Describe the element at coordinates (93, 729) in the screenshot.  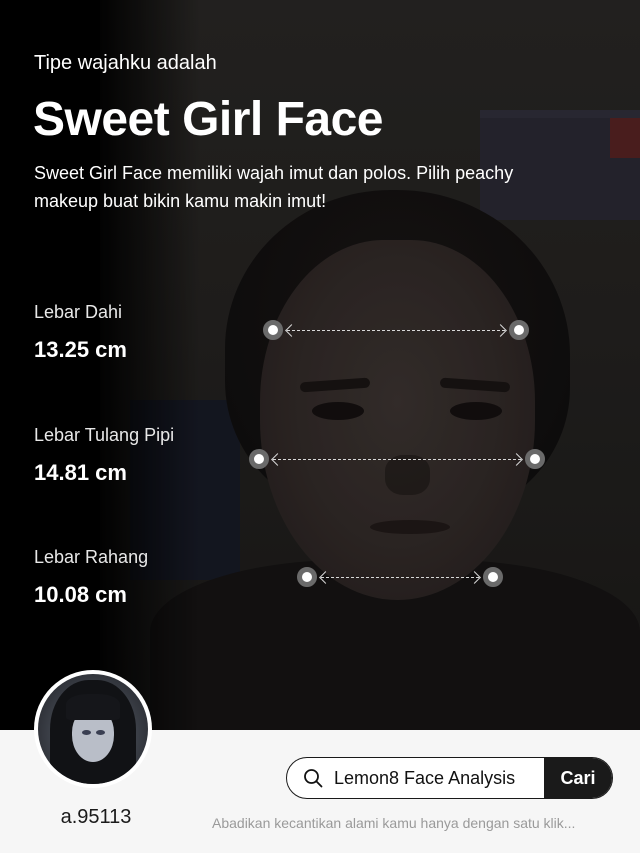
I see `avatar` at that location.